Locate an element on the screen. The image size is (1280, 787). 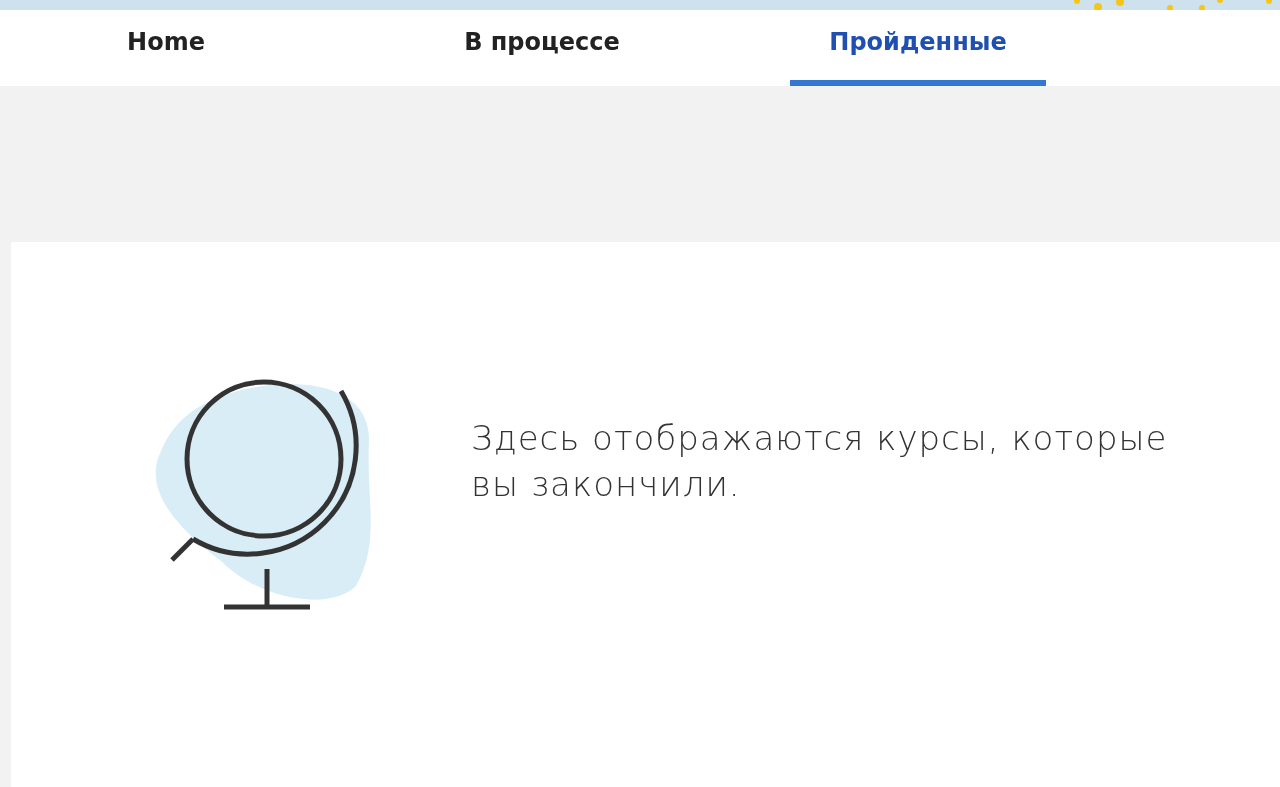
tab: Пройденные is located at coordinates (918, 48).